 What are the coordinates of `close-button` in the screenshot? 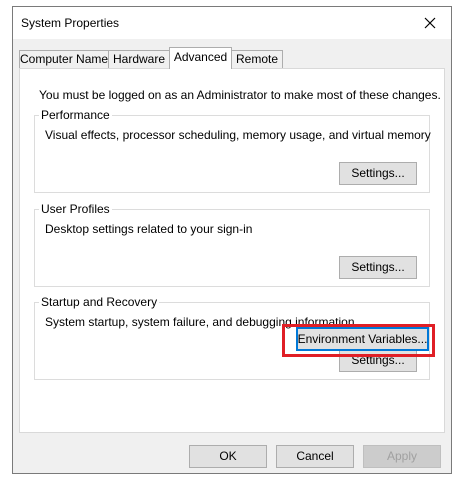 It's located at (430, 23).